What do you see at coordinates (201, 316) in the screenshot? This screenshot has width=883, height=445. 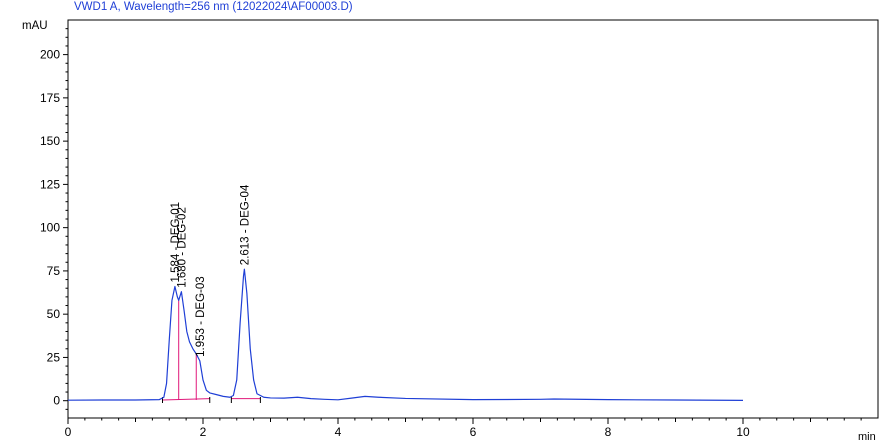 I see `peak-label: 1.953 - DEG-03` at bounding box center [201, 316].